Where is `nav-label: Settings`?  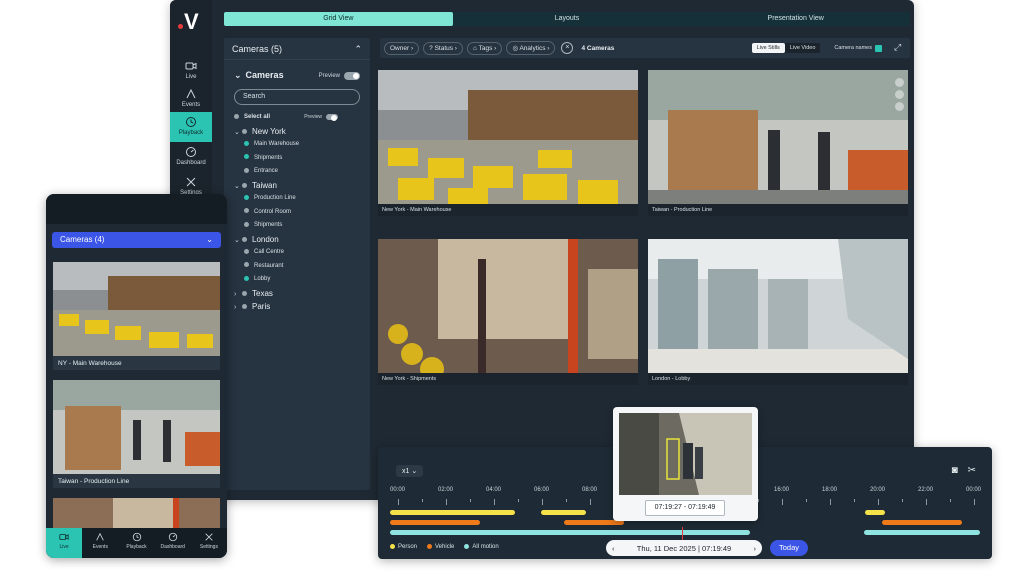
nav-label: Settings is located at coordinates (208, 547).